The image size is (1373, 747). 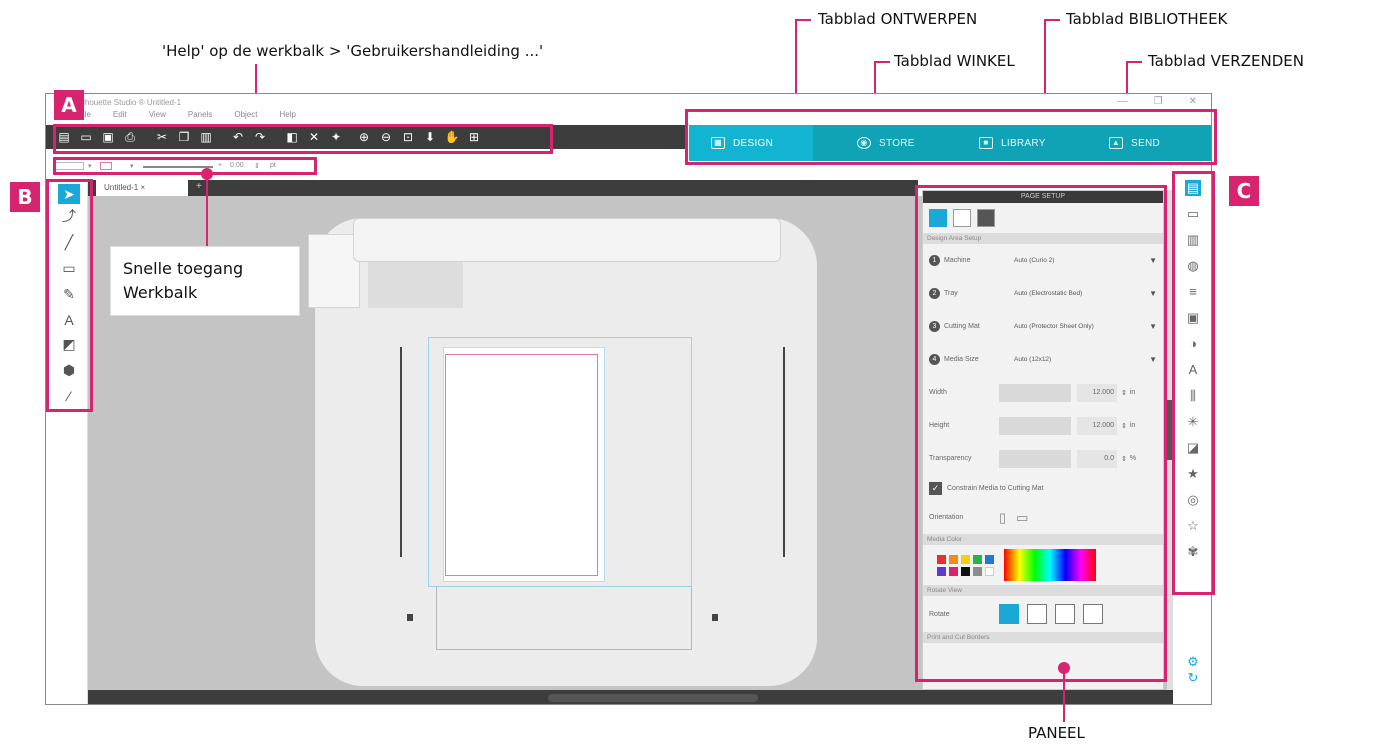 I want to click on tab-library-note: Tabblad BIBLIOTHEEK, so click(x=1147, y=19).